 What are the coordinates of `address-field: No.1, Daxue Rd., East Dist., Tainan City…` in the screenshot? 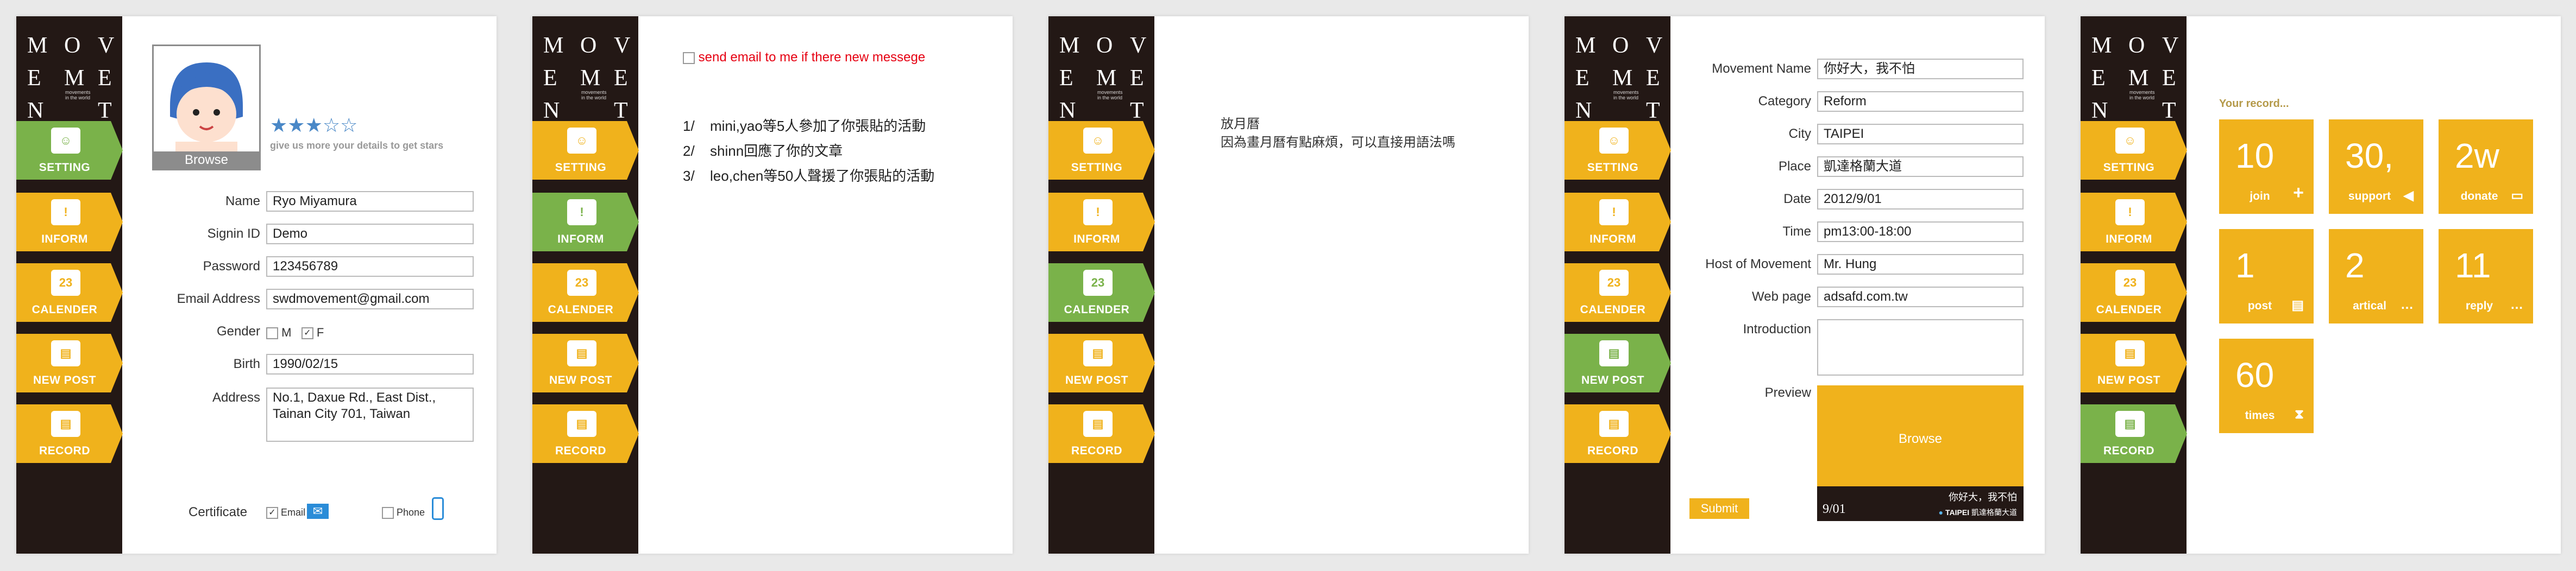 It's located at (370, 415).